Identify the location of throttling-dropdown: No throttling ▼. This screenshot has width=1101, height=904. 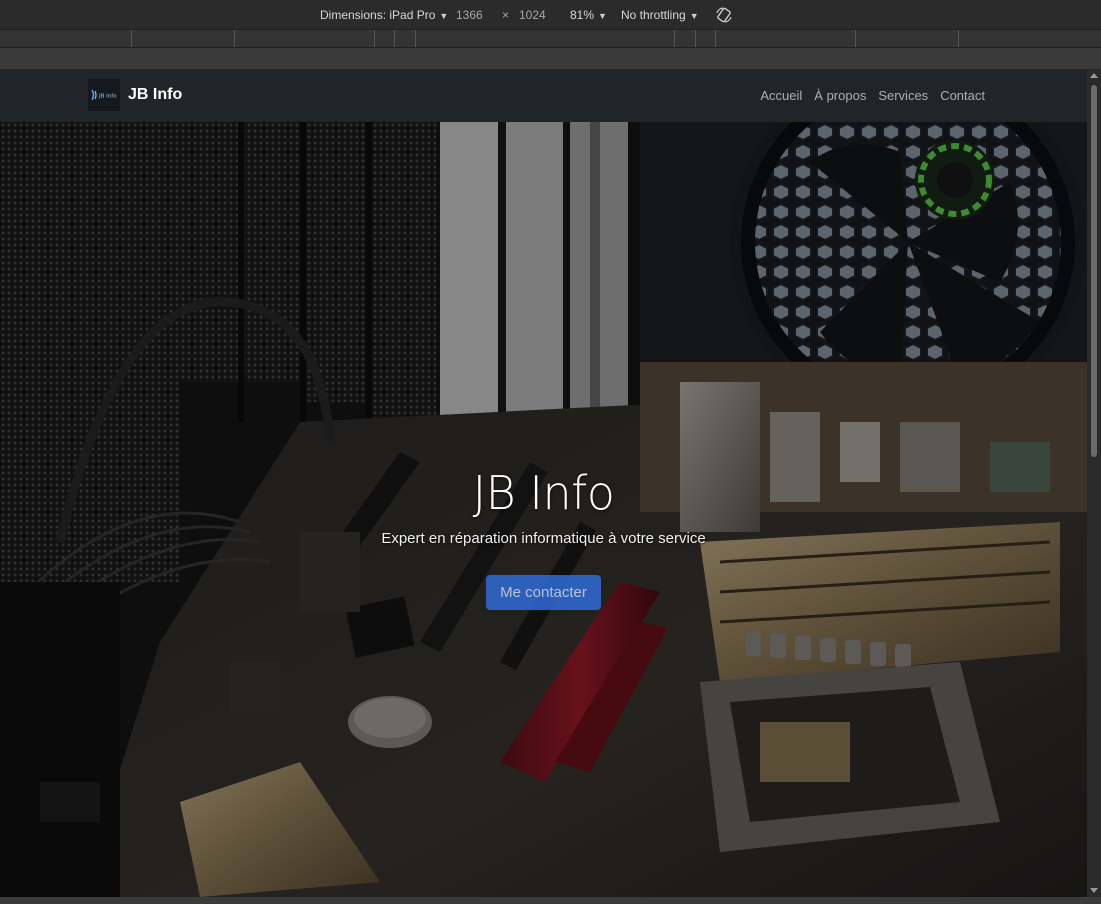
(660, 15).